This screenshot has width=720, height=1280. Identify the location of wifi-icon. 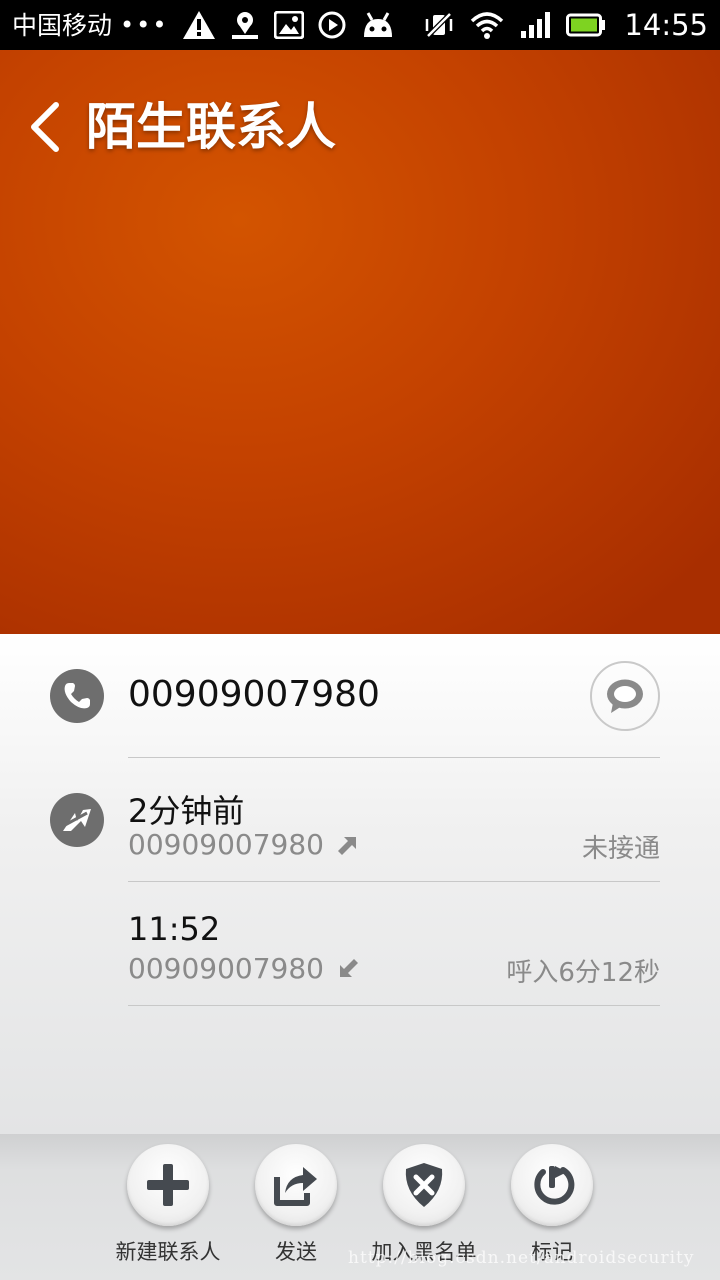
(487, 25).